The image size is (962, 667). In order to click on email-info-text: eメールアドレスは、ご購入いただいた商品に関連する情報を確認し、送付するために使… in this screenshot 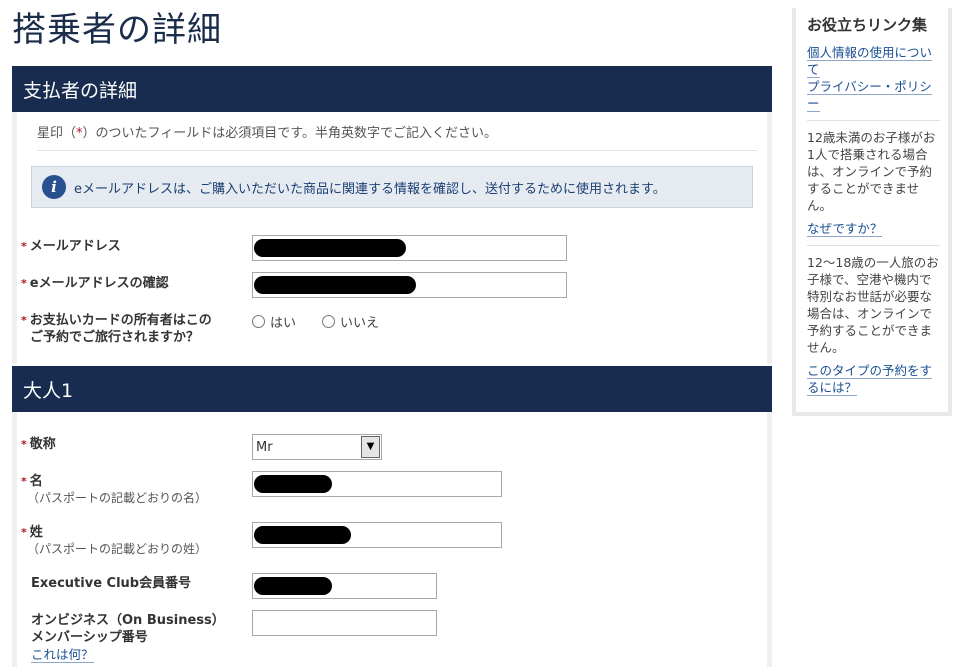, I will do `click(370, 189)`.